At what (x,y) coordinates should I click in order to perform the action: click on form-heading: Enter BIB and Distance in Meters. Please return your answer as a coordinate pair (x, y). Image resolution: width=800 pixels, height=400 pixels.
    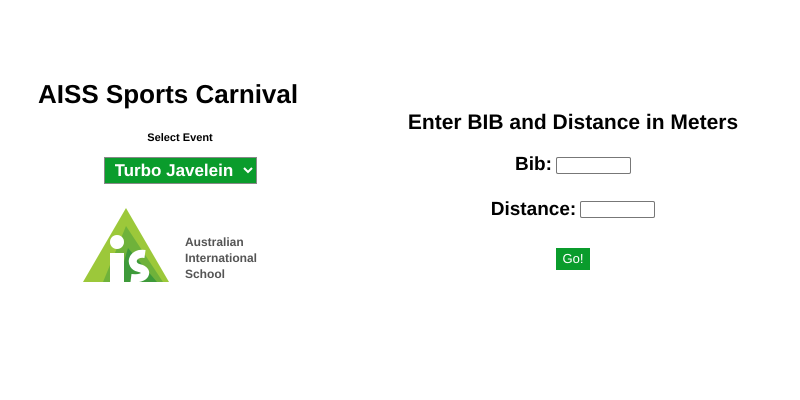
    Looking at the image, I should click on (573, 123).